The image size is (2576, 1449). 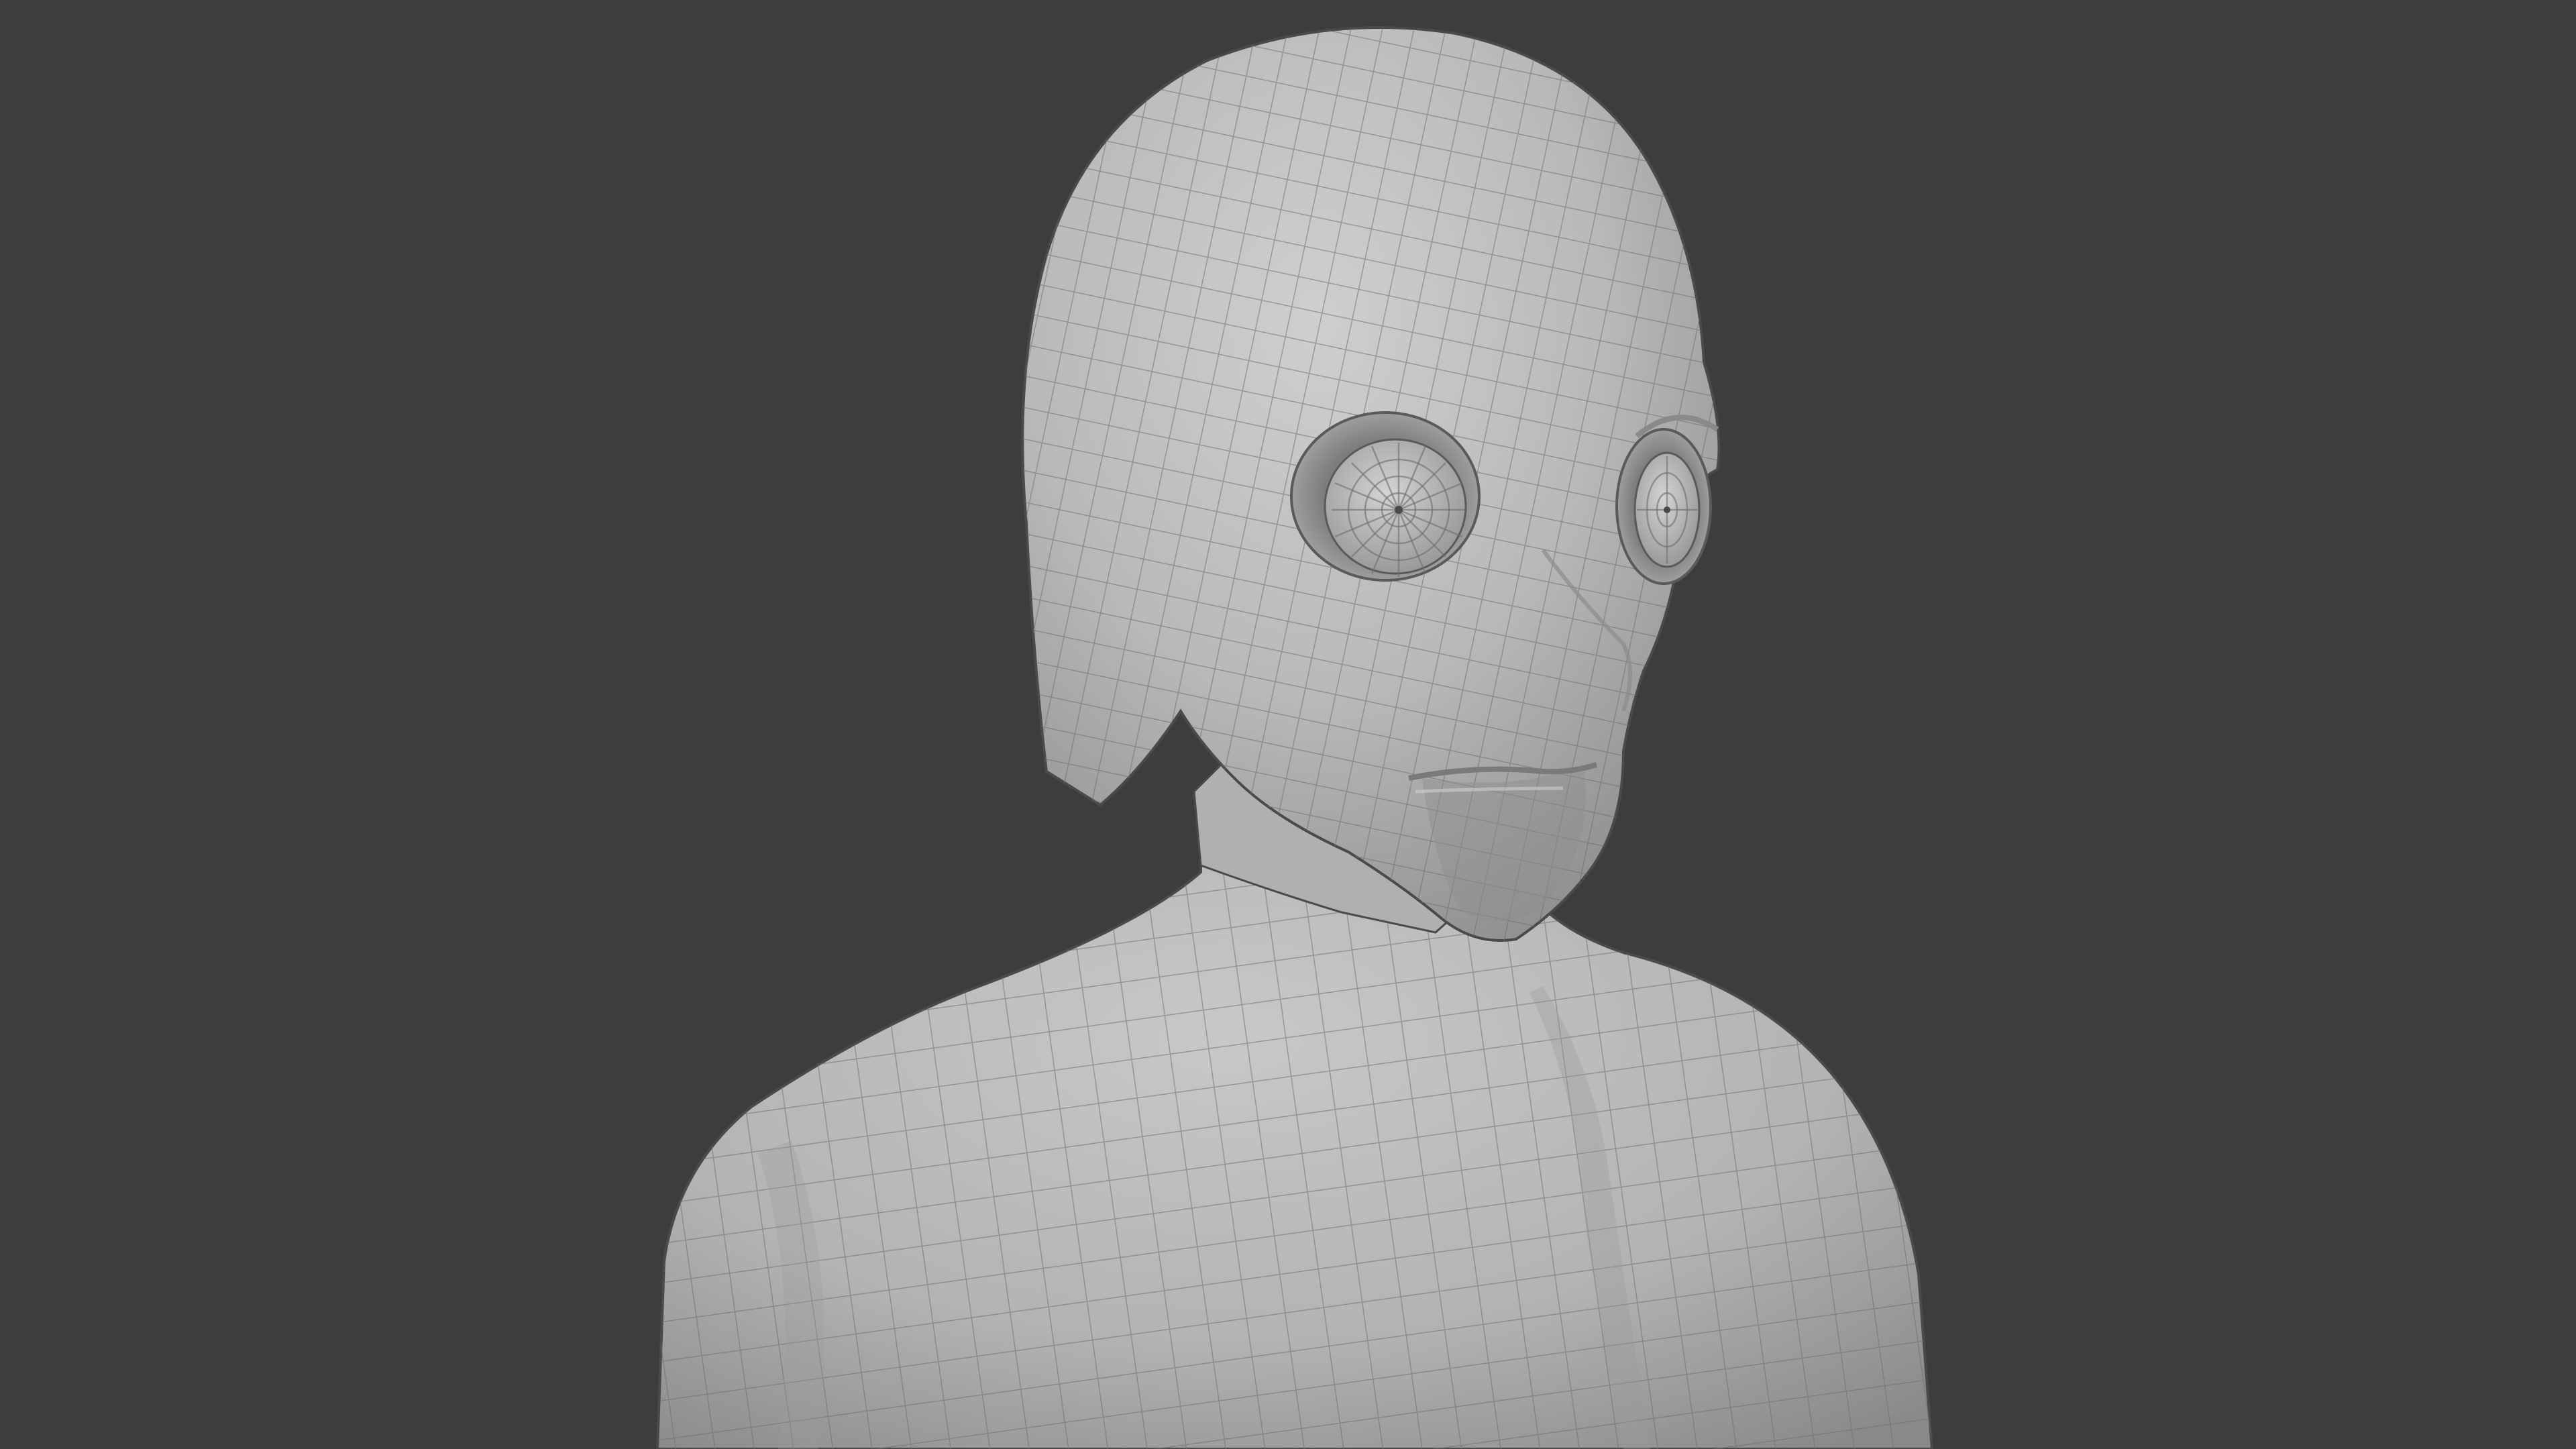 What do you see at coordinates (1399, 510) in the screenshot?
I see `left-pupil-pole` at bounding box center [1399, 510].